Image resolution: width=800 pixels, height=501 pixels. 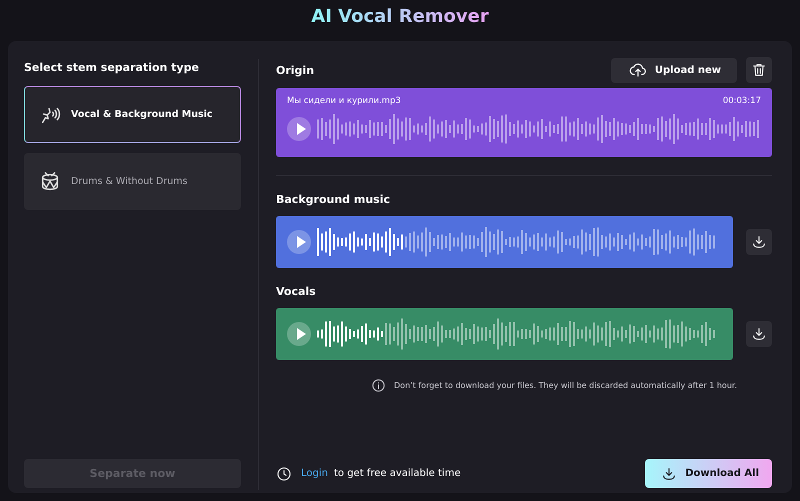 I want to click on delete-button, so click(x=759, y=70).